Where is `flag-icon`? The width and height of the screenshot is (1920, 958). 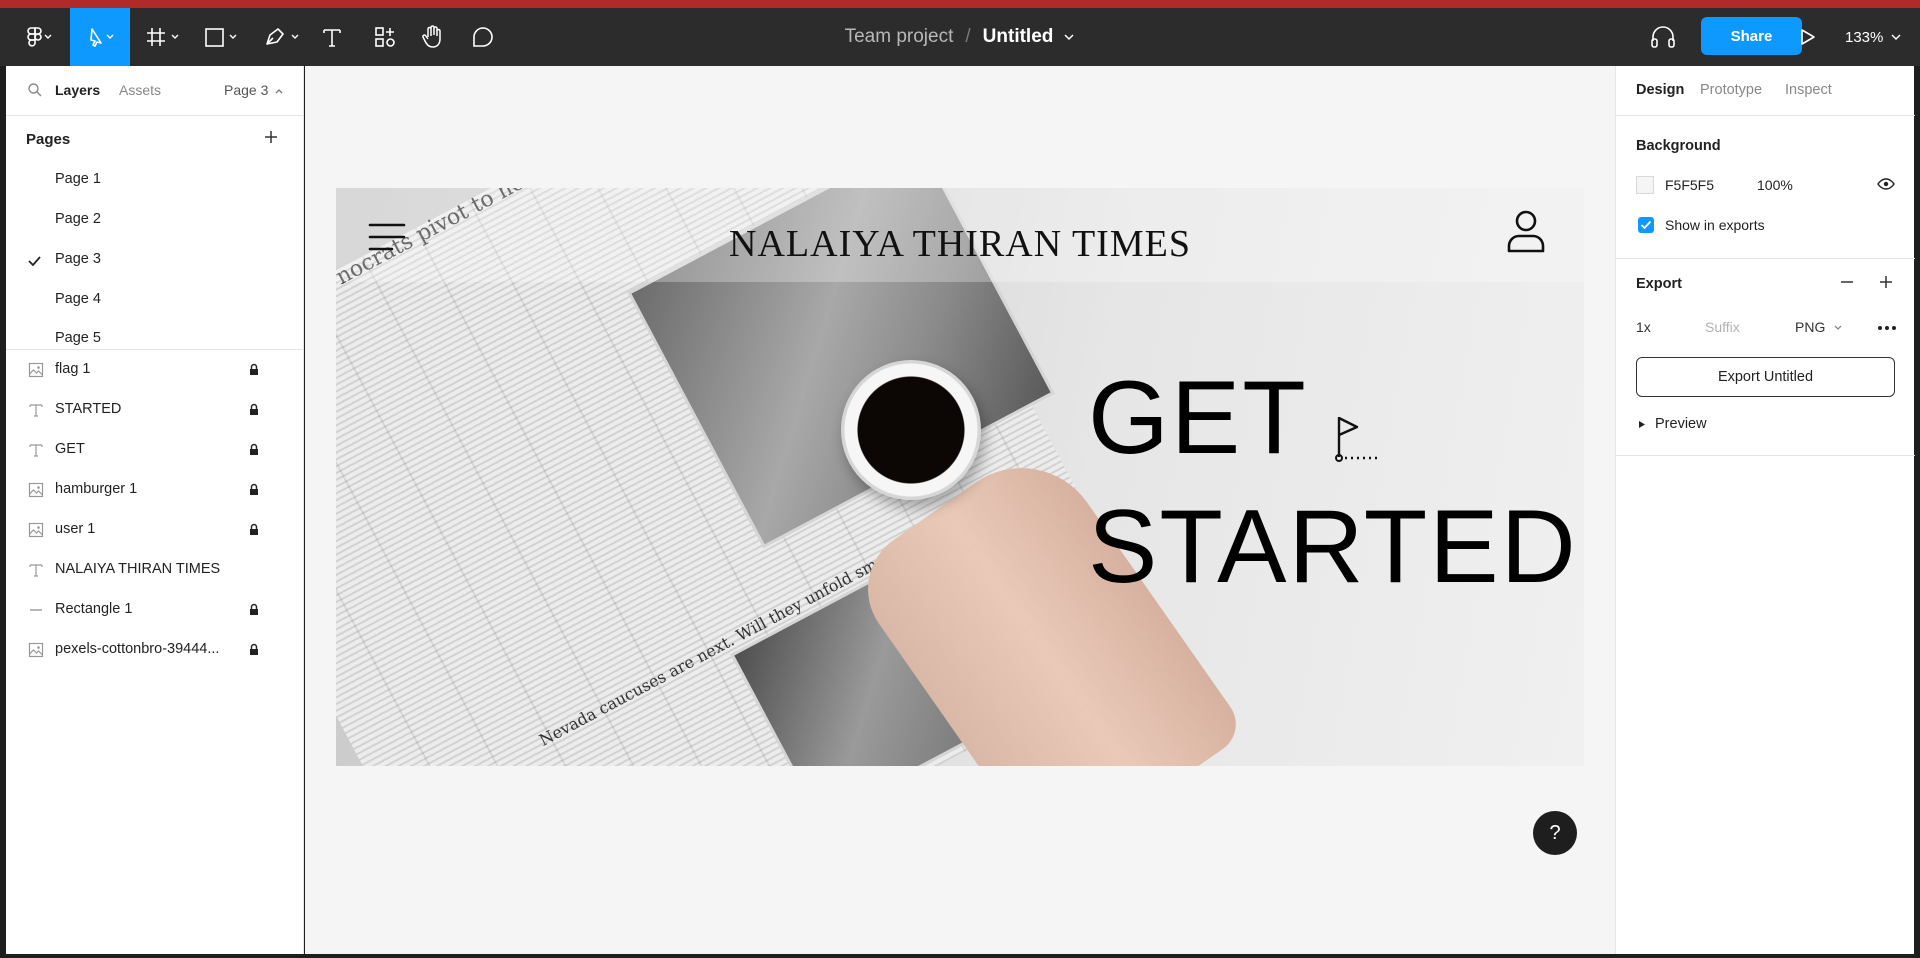 flag-icon is located at coordinates (1356, 439).